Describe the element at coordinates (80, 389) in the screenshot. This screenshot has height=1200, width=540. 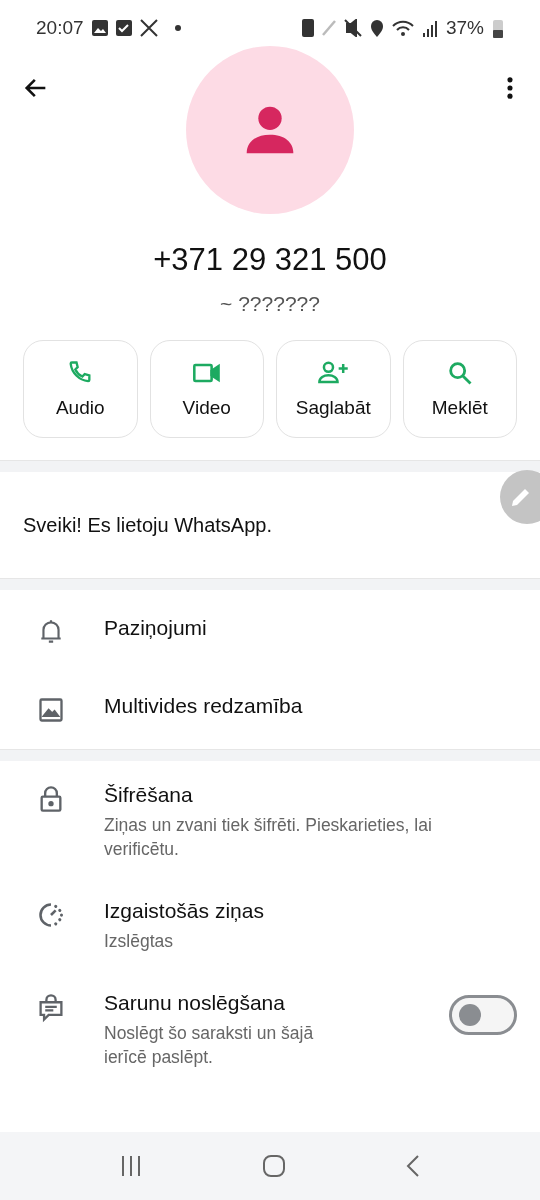
I see `action-button: Audio` at that location.